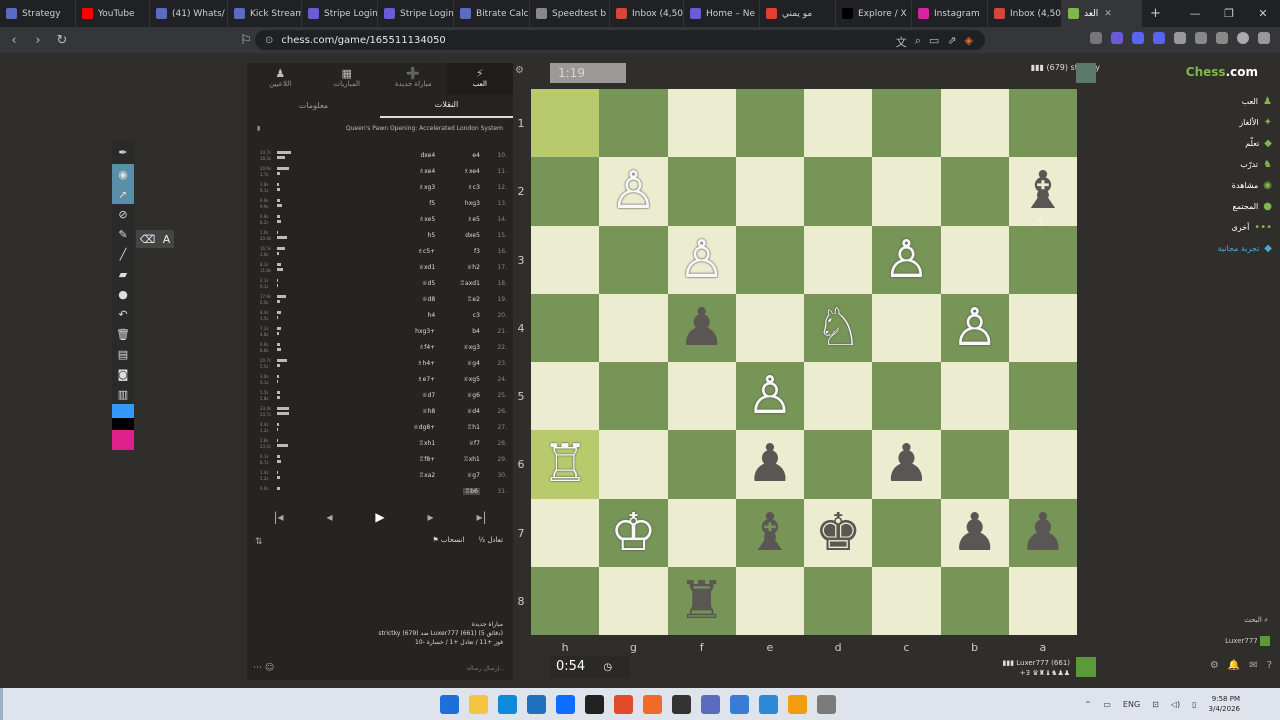 This screenshot has height=720, width=1280. I want to click on user-link: Luxer777, so click(1247, 641).